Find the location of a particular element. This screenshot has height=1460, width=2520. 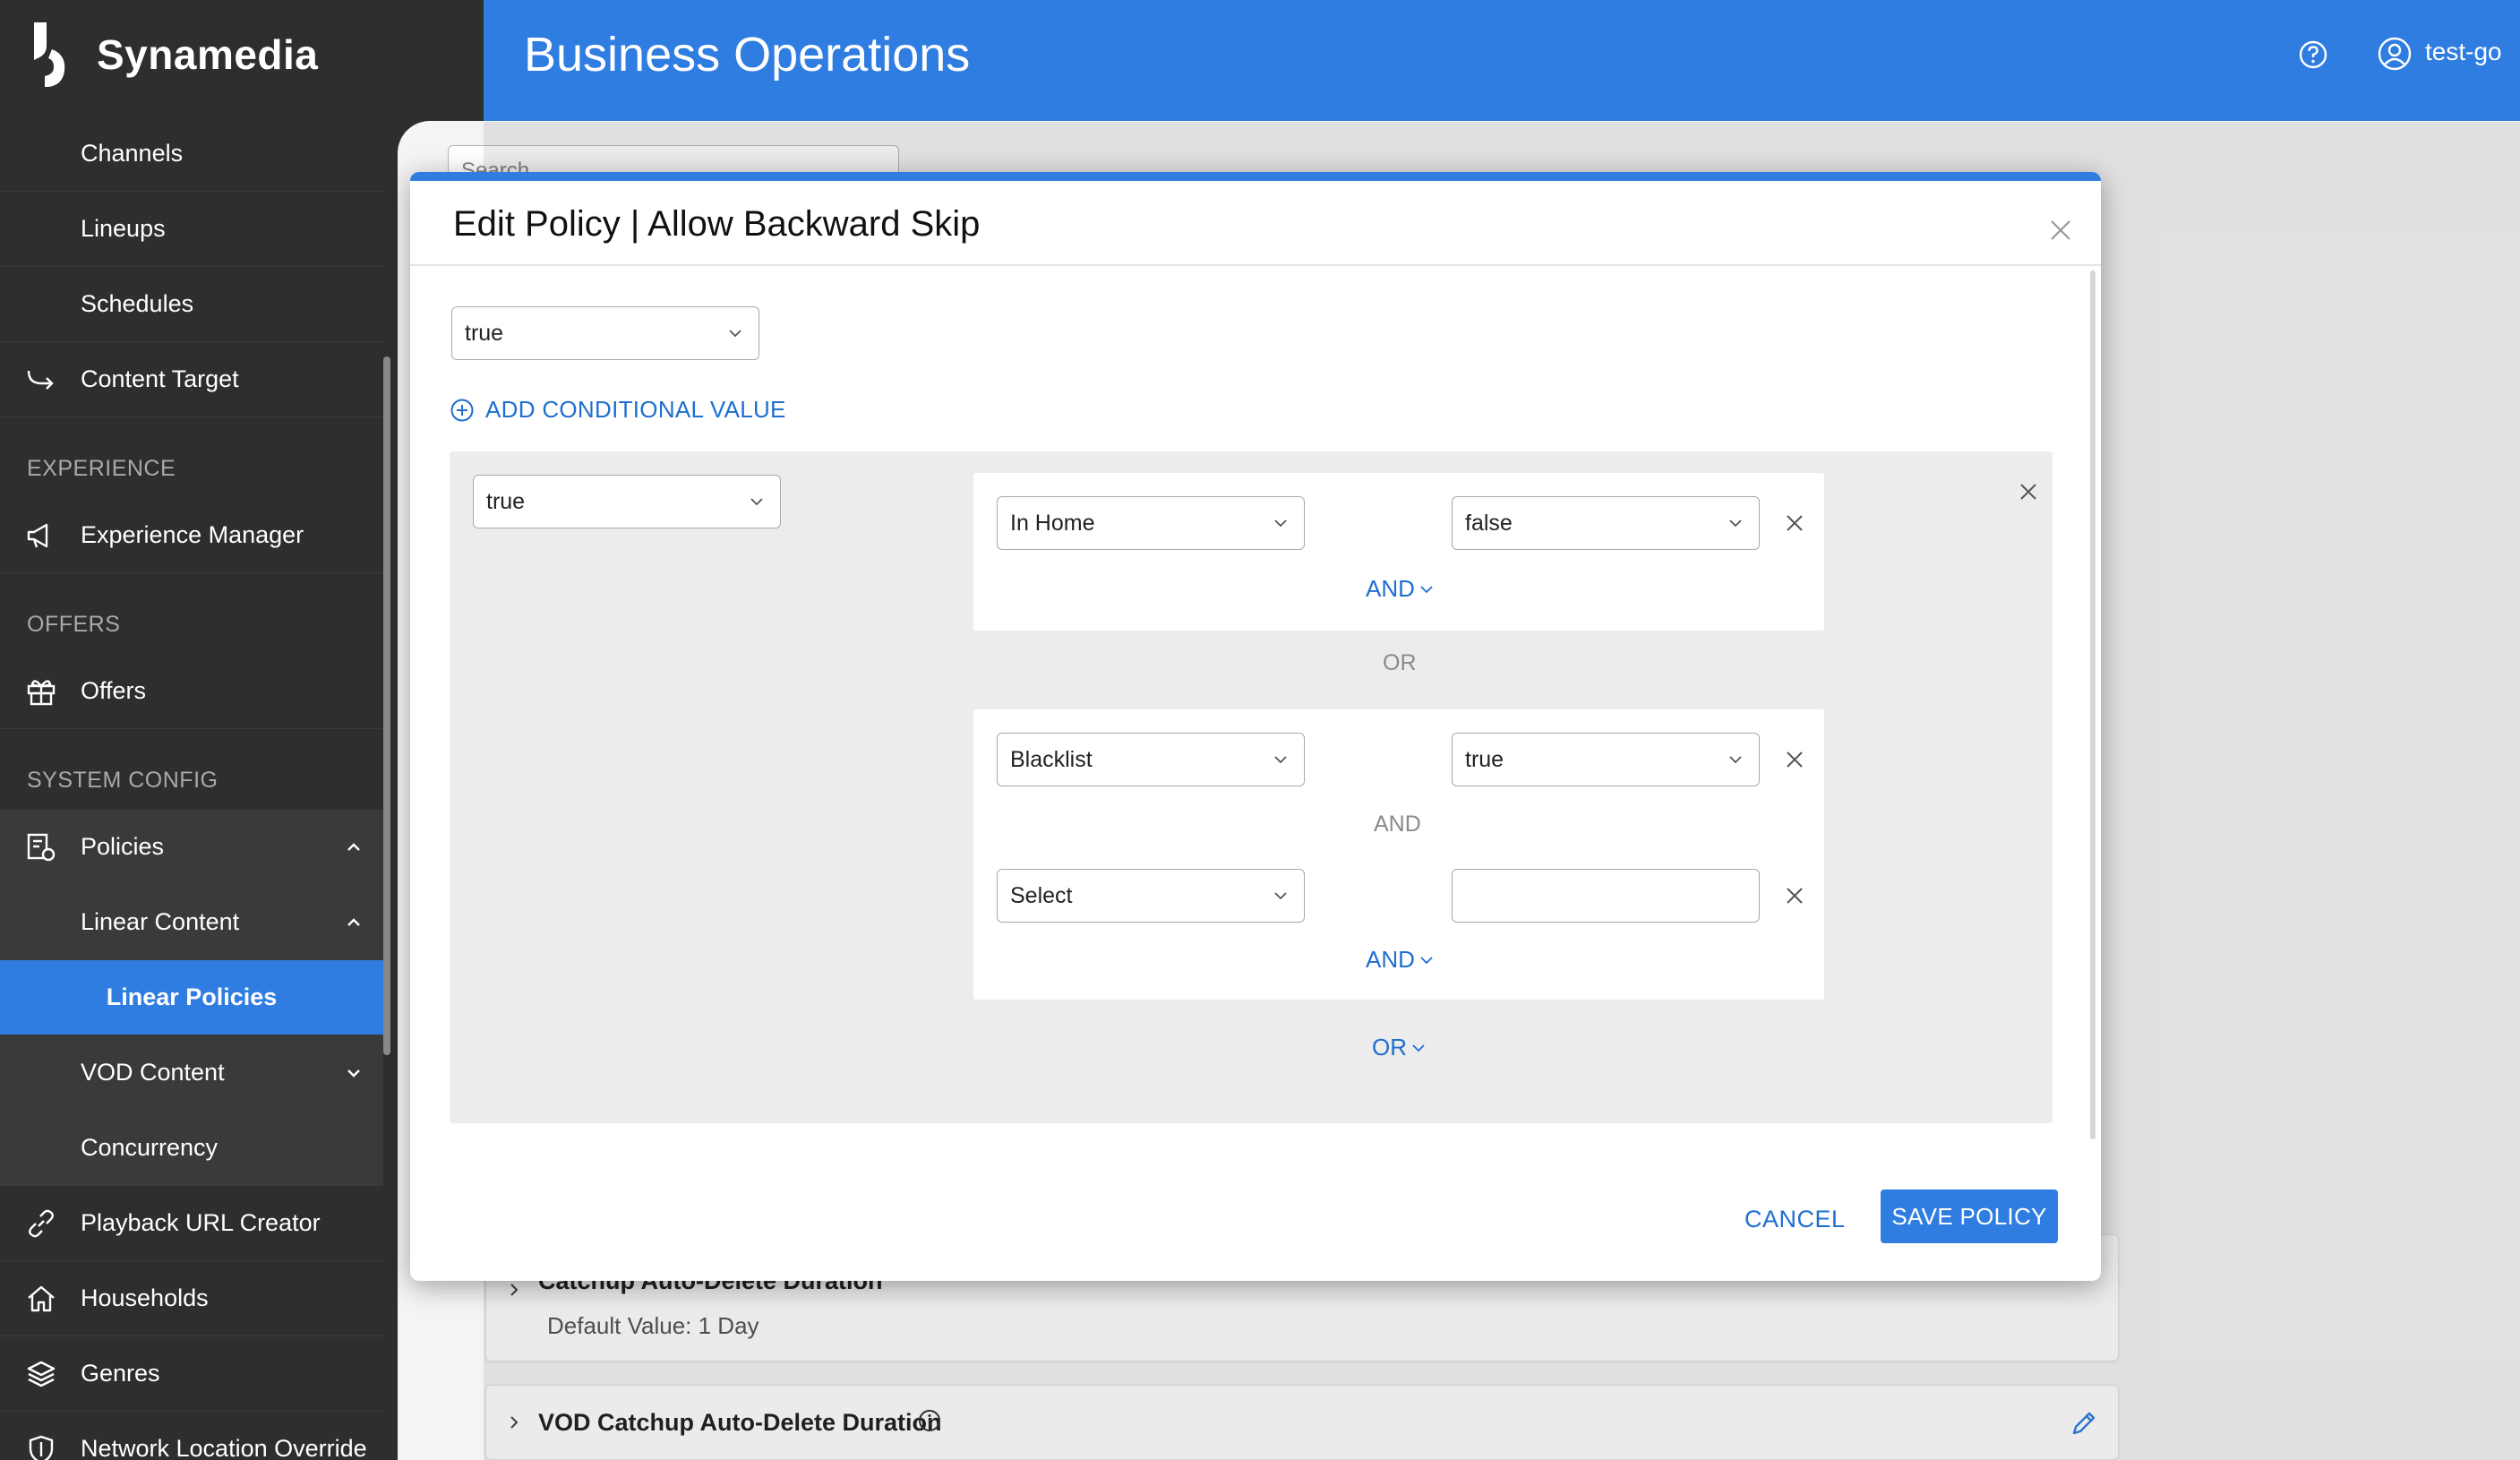

sidebar-item-offers: Offers is located at coordinates (191, 691).